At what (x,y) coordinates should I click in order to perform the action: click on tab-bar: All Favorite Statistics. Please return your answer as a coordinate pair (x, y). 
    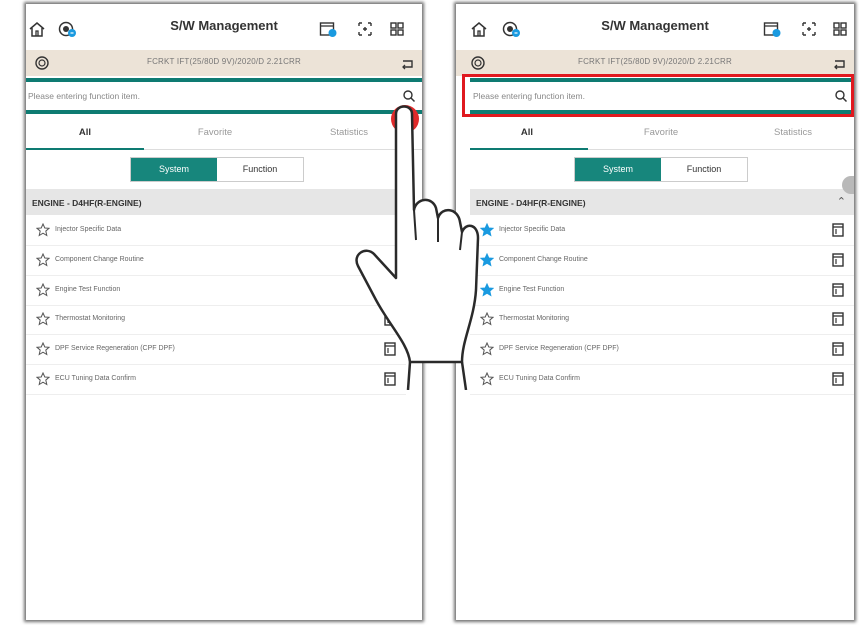
    Looking at the image, I should click on (662, 136).